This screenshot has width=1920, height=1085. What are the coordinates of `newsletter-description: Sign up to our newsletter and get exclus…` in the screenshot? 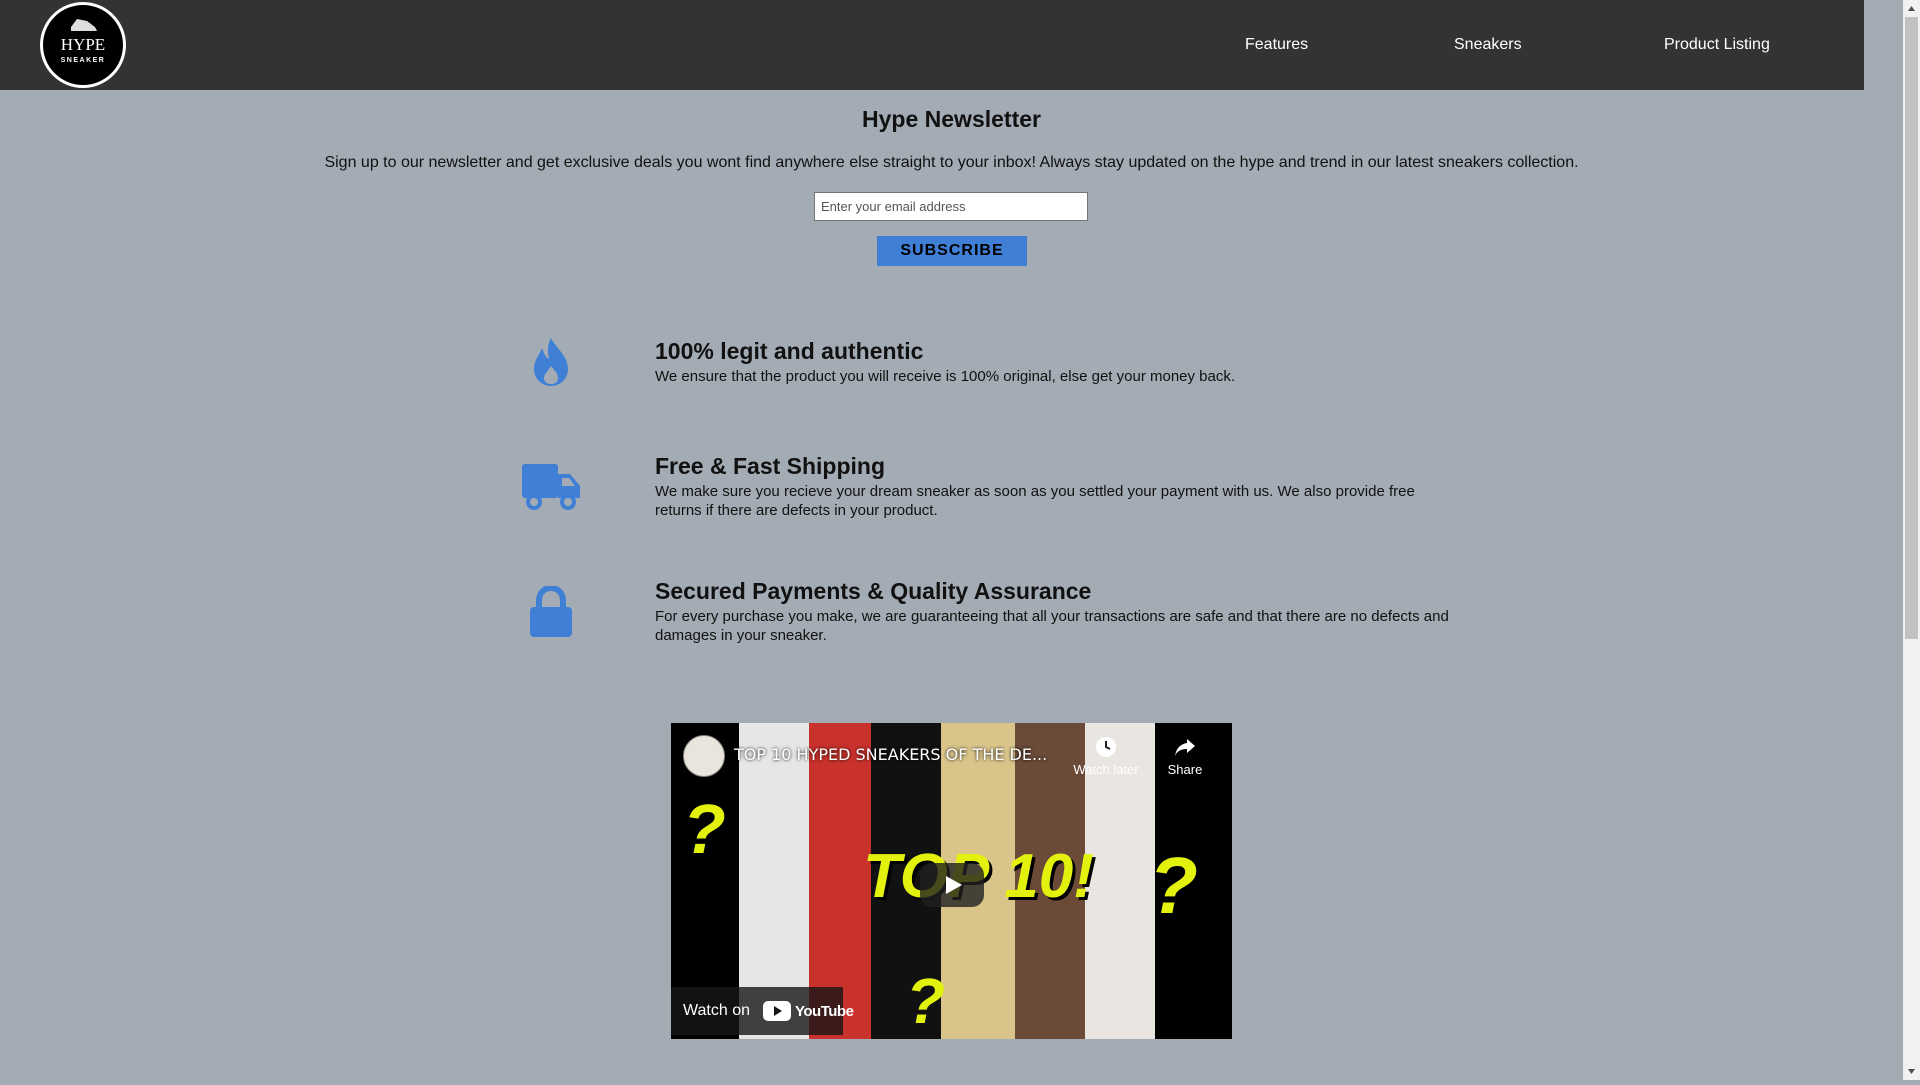 It's located at (951, 162).